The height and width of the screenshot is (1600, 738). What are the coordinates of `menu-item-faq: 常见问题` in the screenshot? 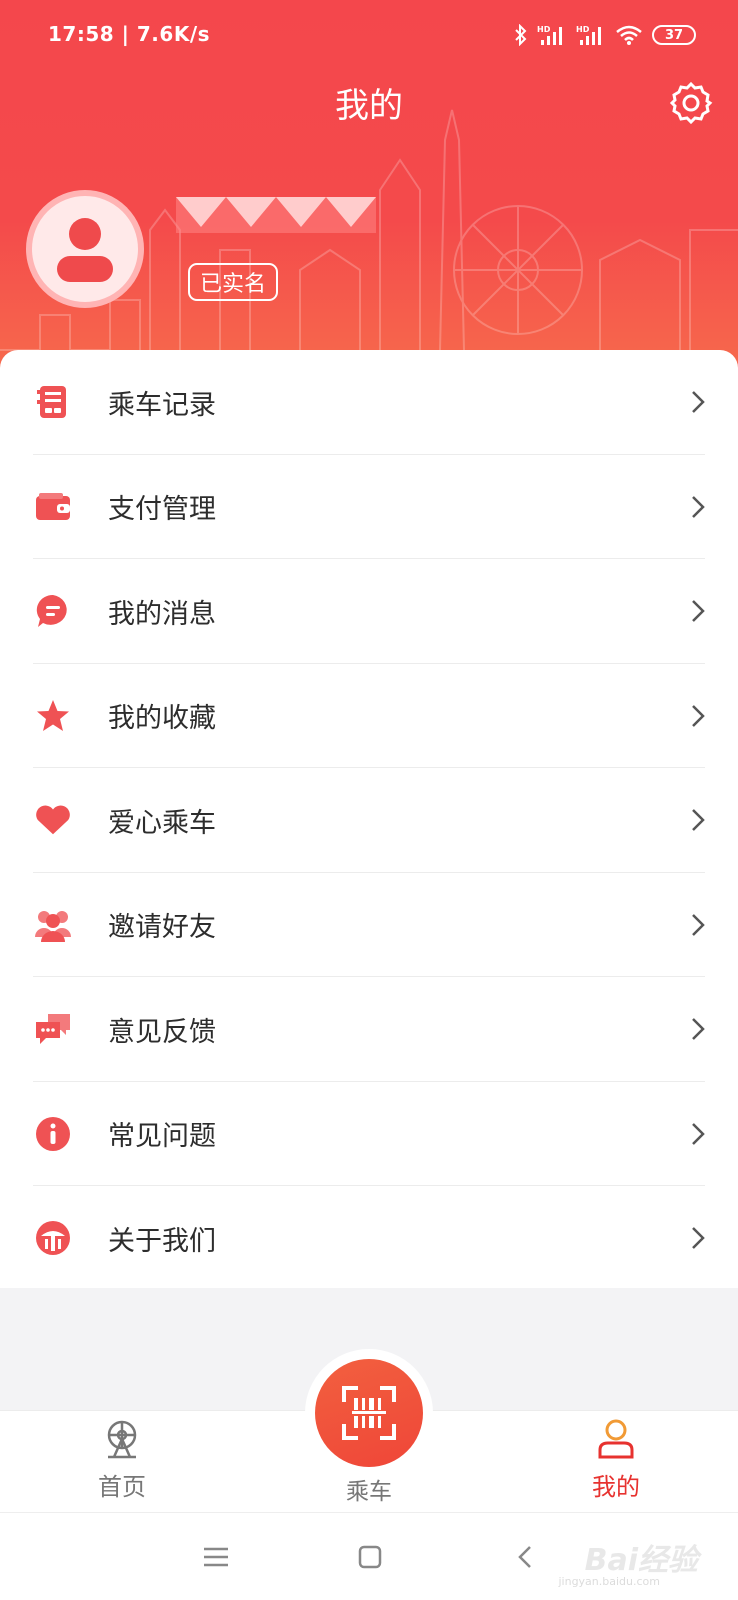 It's located at (369, 1134).